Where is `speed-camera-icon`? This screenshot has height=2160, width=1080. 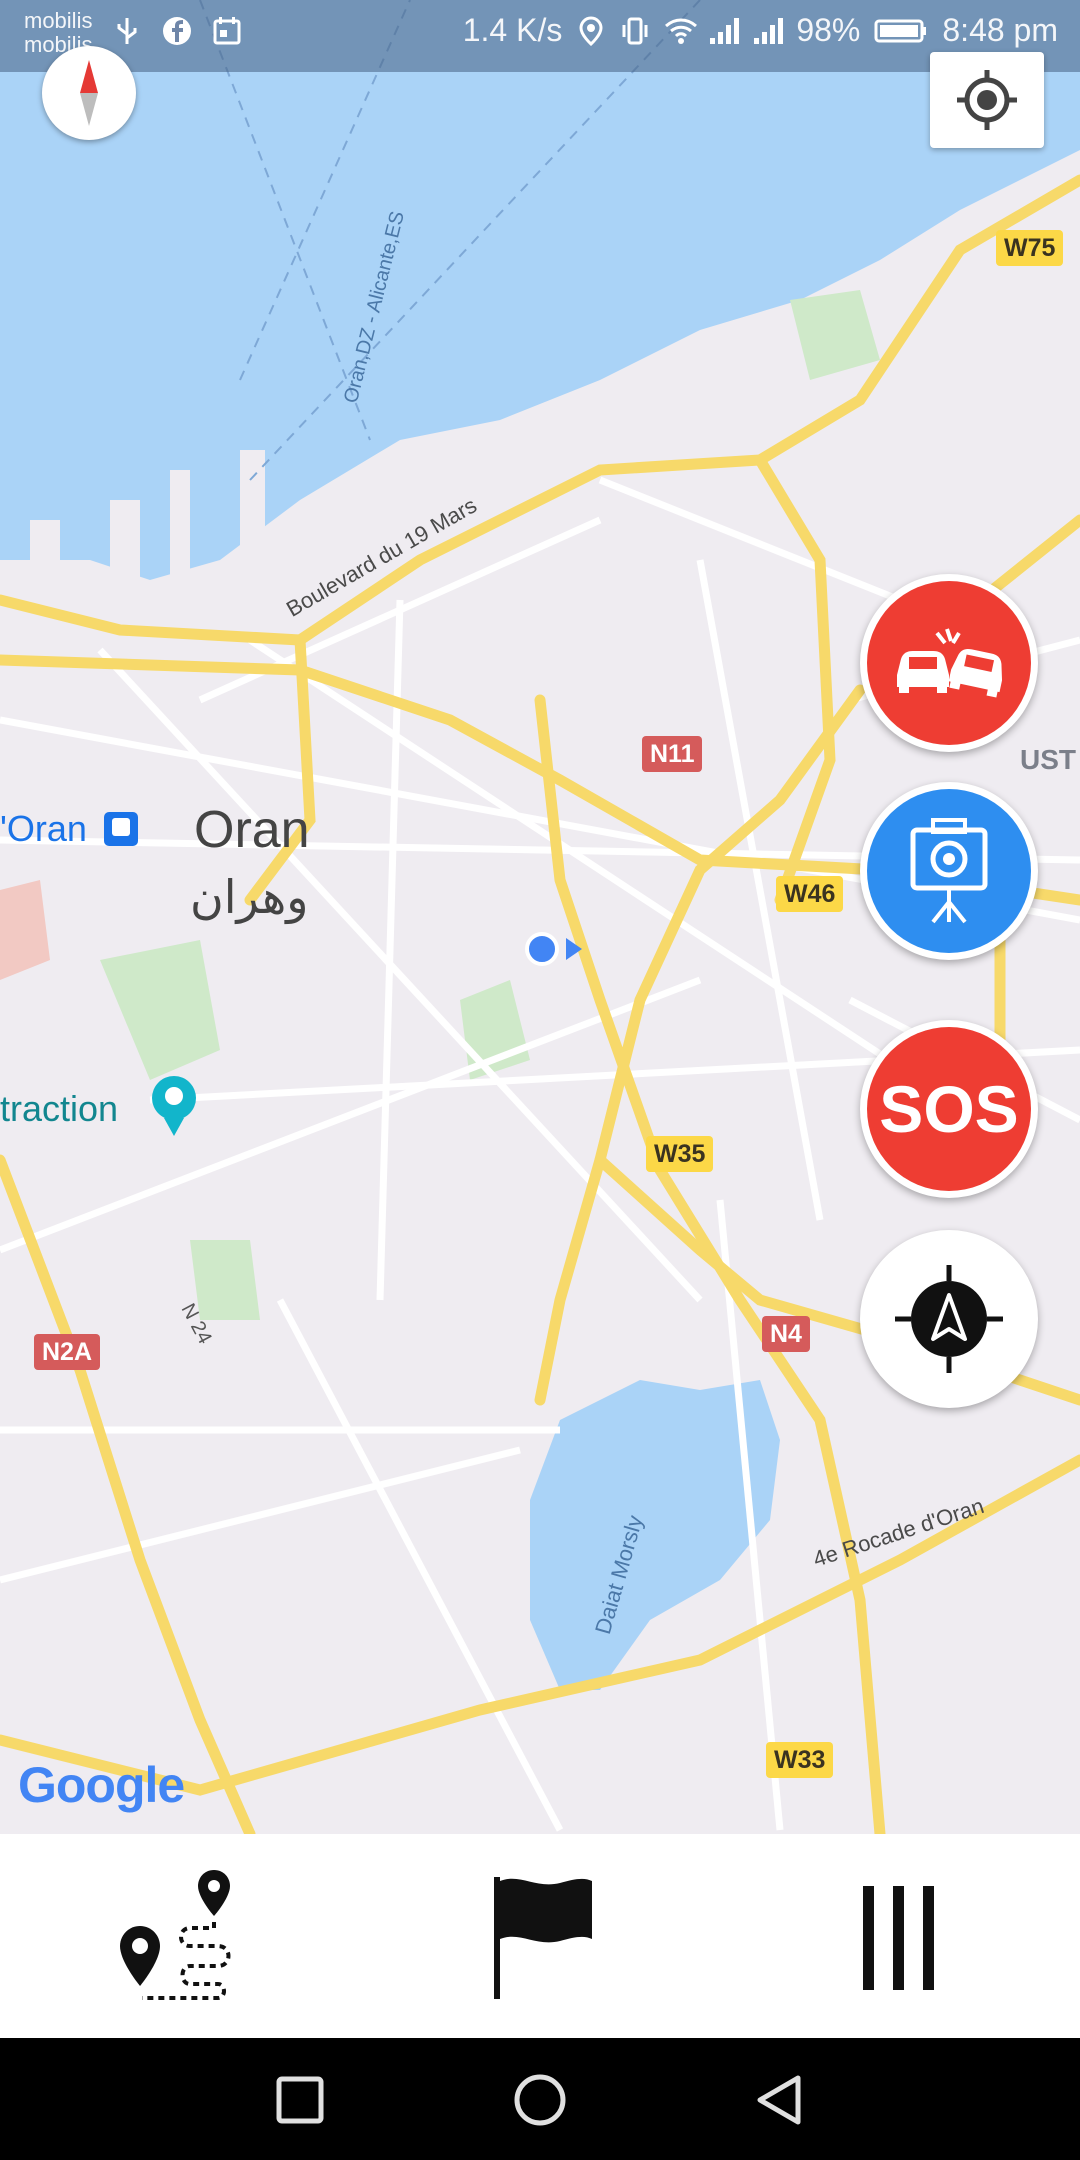
speed-camera-icon is located at coordinates (949, 871).